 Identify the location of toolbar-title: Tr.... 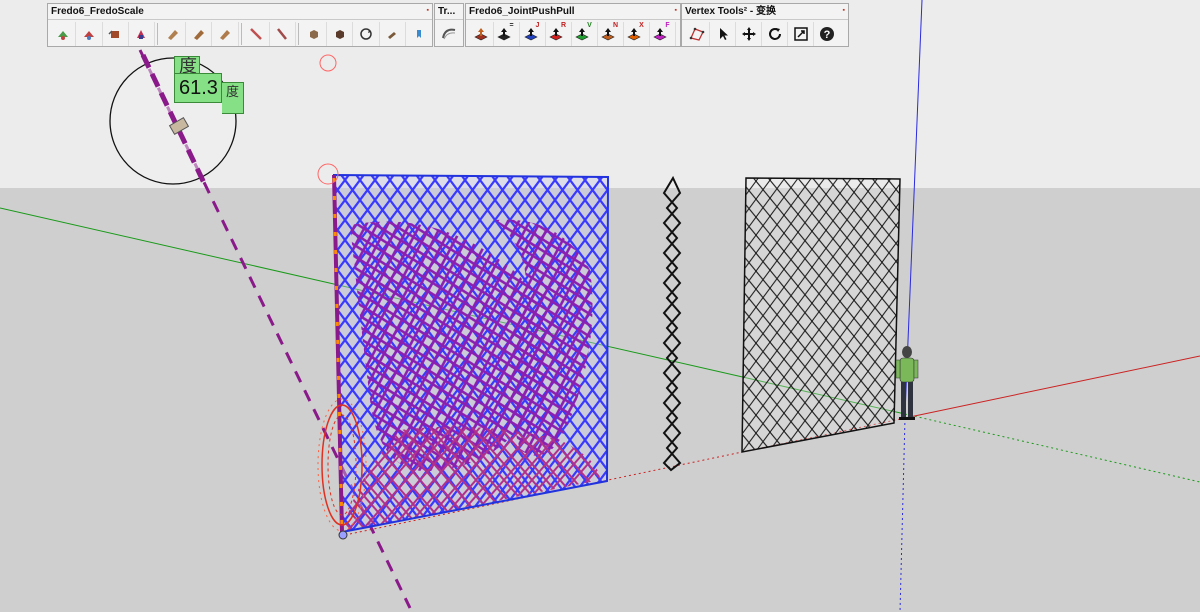
(449, 12).